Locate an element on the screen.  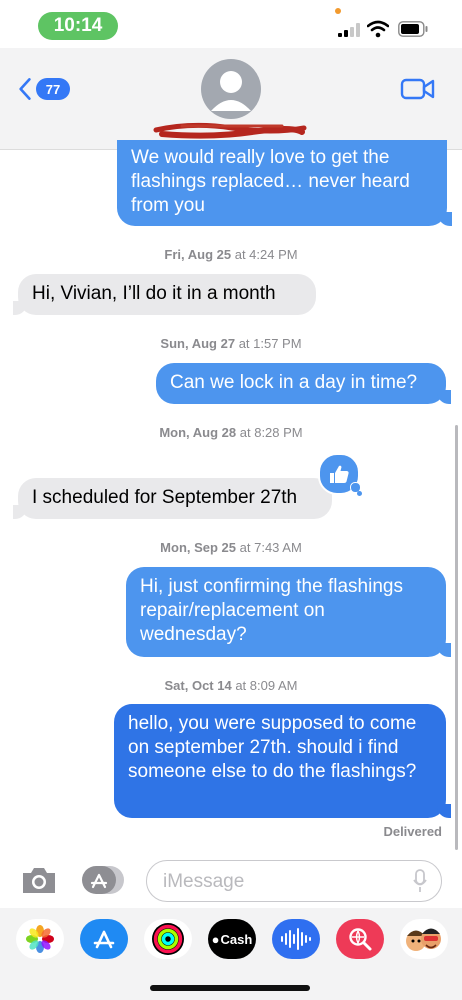
message-text: Hi, Vivian, I’ll do it in a month is located at coordinates (154, 293).